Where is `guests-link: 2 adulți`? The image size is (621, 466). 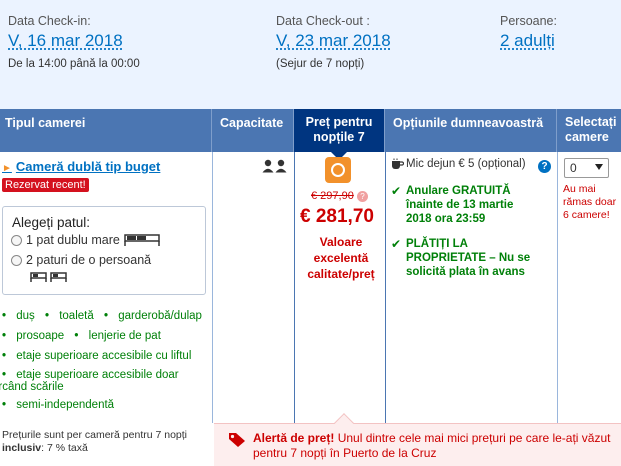
guests-link: 2 adulți is located at coordinates (528, 41).